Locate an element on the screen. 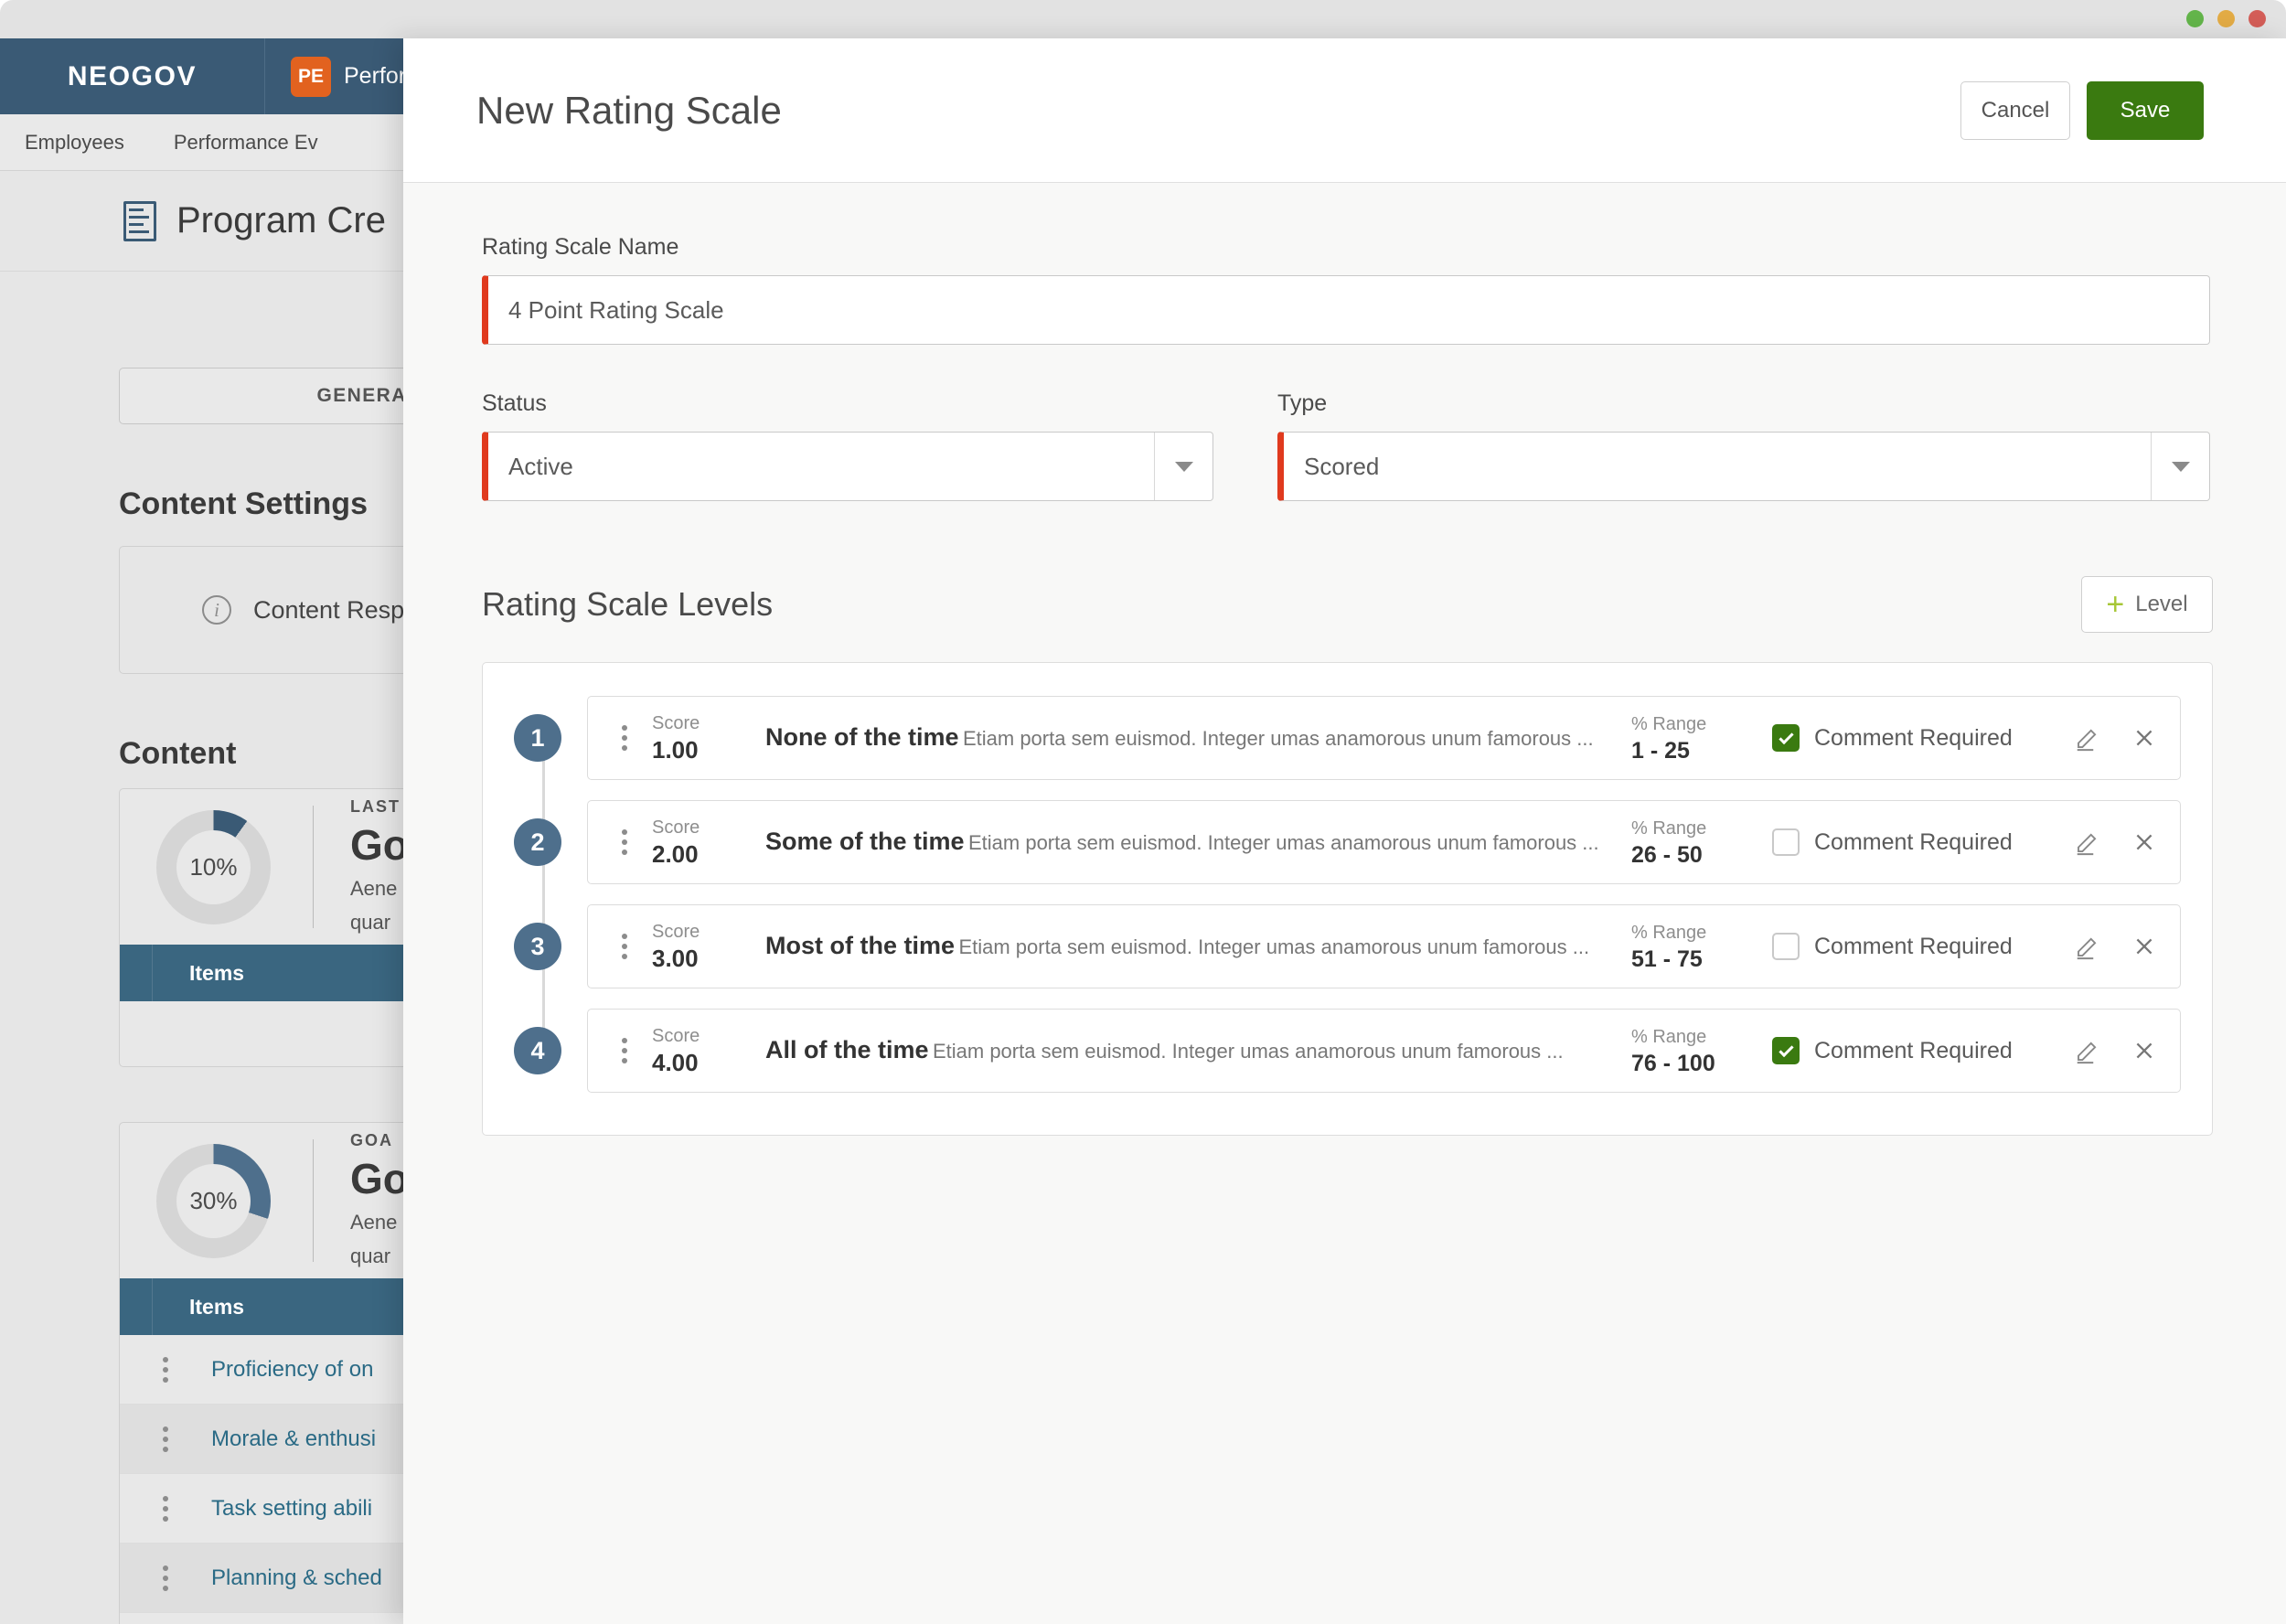 The width and height of the screenshot is (2286, 1624). add-level-button: + Level is located at coordinates (2147, 604).